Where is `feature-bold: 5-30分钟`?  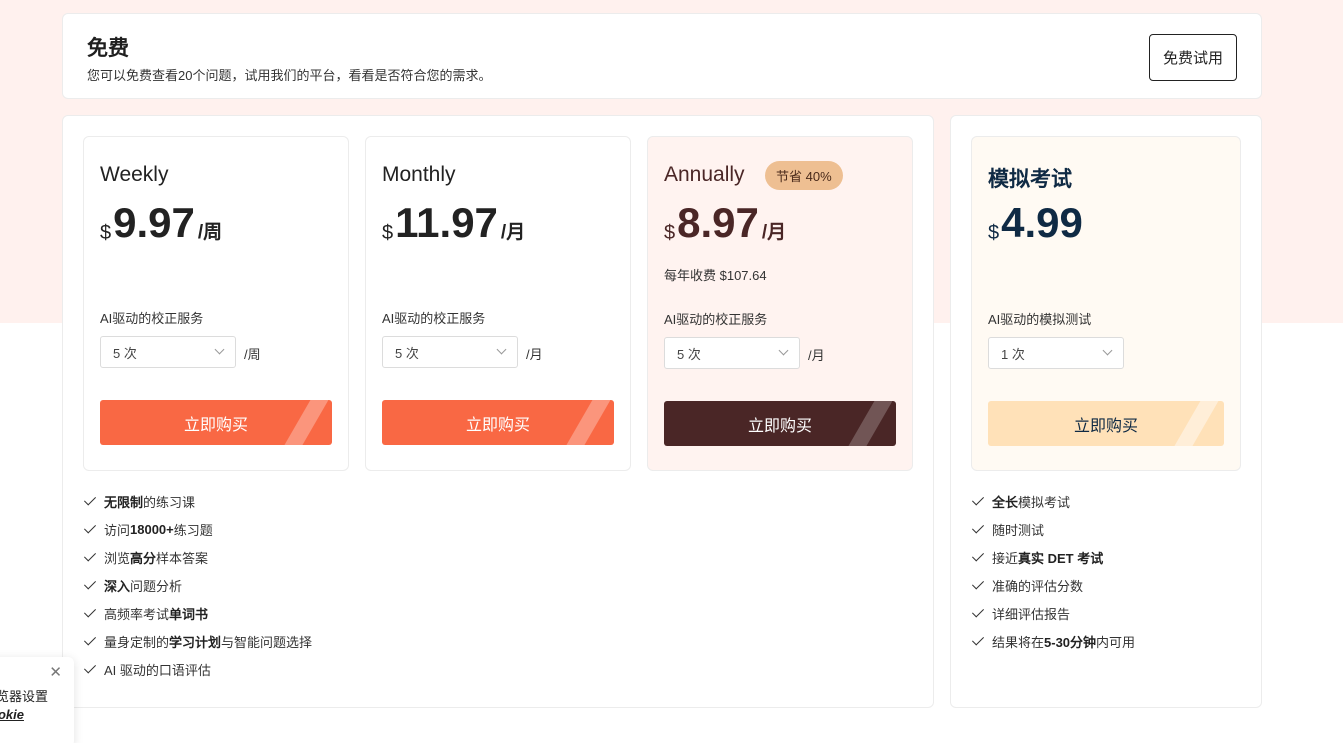 feature-bold: 5-30分钟 is located at coordinates (1070, 642).